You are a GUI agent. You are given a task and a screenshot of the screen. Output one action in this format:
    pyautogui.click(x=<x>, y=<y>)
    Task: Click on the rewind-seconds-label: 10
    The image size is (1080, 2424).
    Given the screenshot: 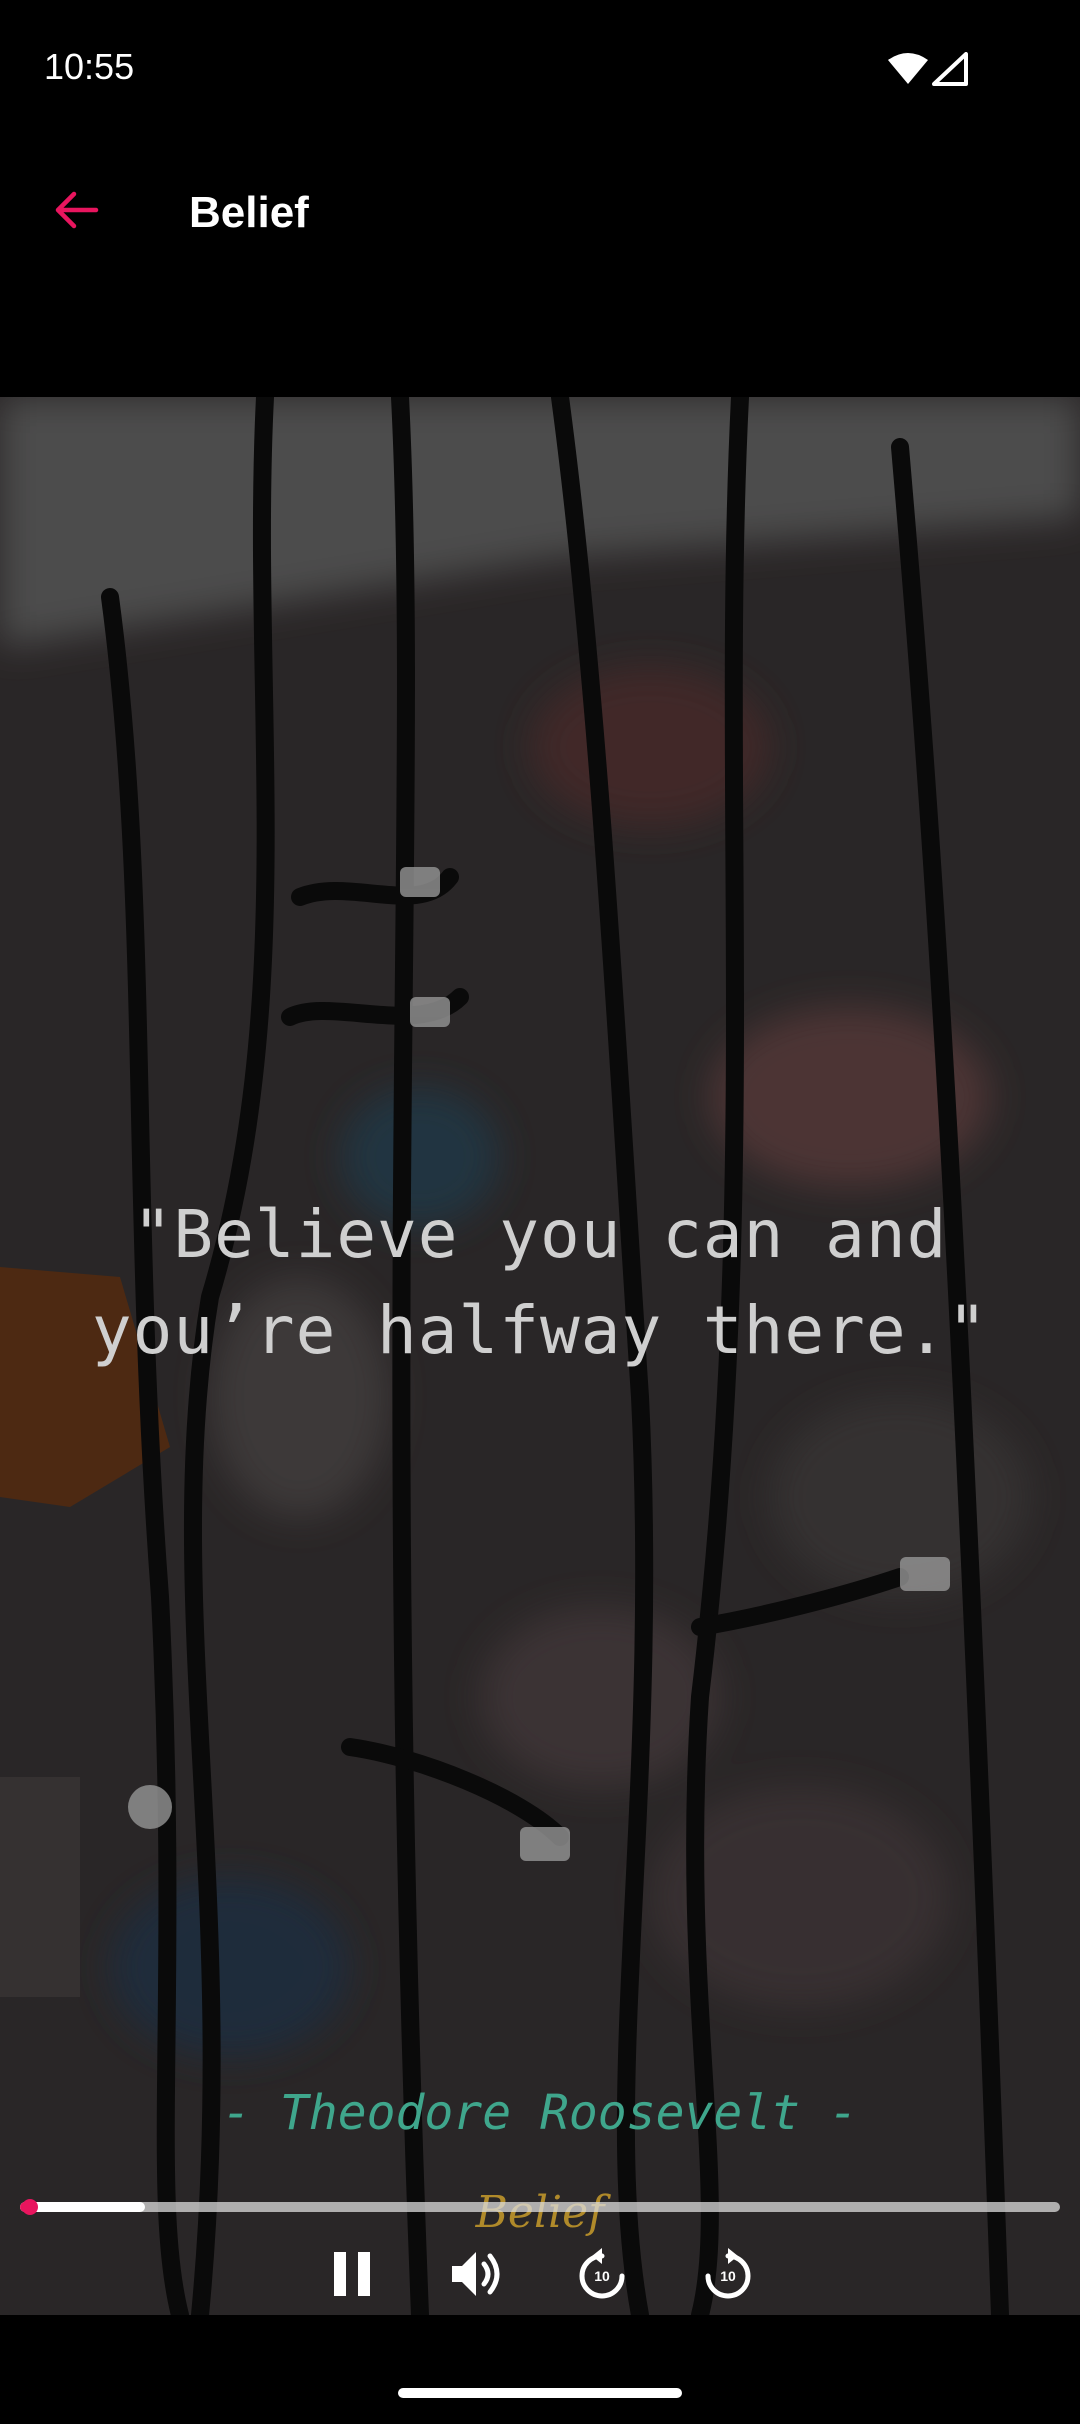 What is the action you would take?
    pyautogui.click(x=602, y=2276)
    